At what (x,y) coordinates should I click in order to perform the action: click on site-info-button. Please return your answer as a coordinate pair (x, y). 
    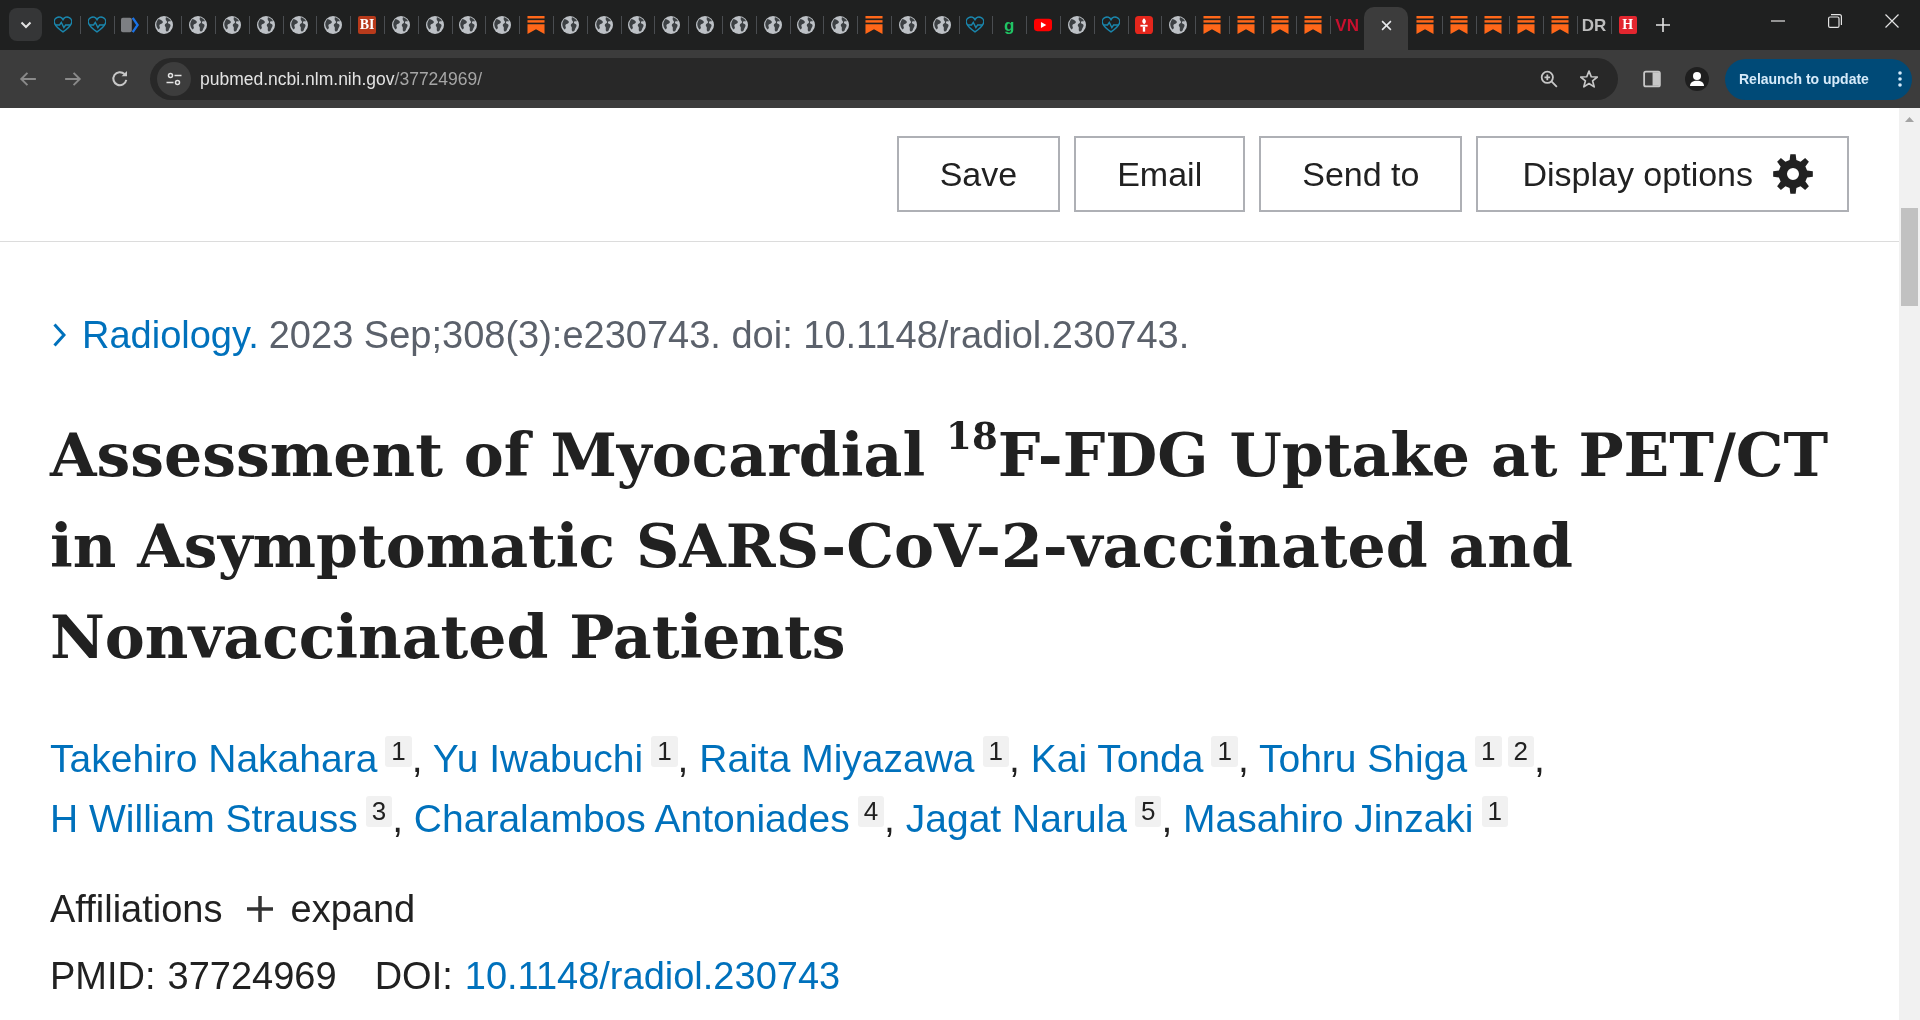
    Looking at the image, I should click on (174, 79).